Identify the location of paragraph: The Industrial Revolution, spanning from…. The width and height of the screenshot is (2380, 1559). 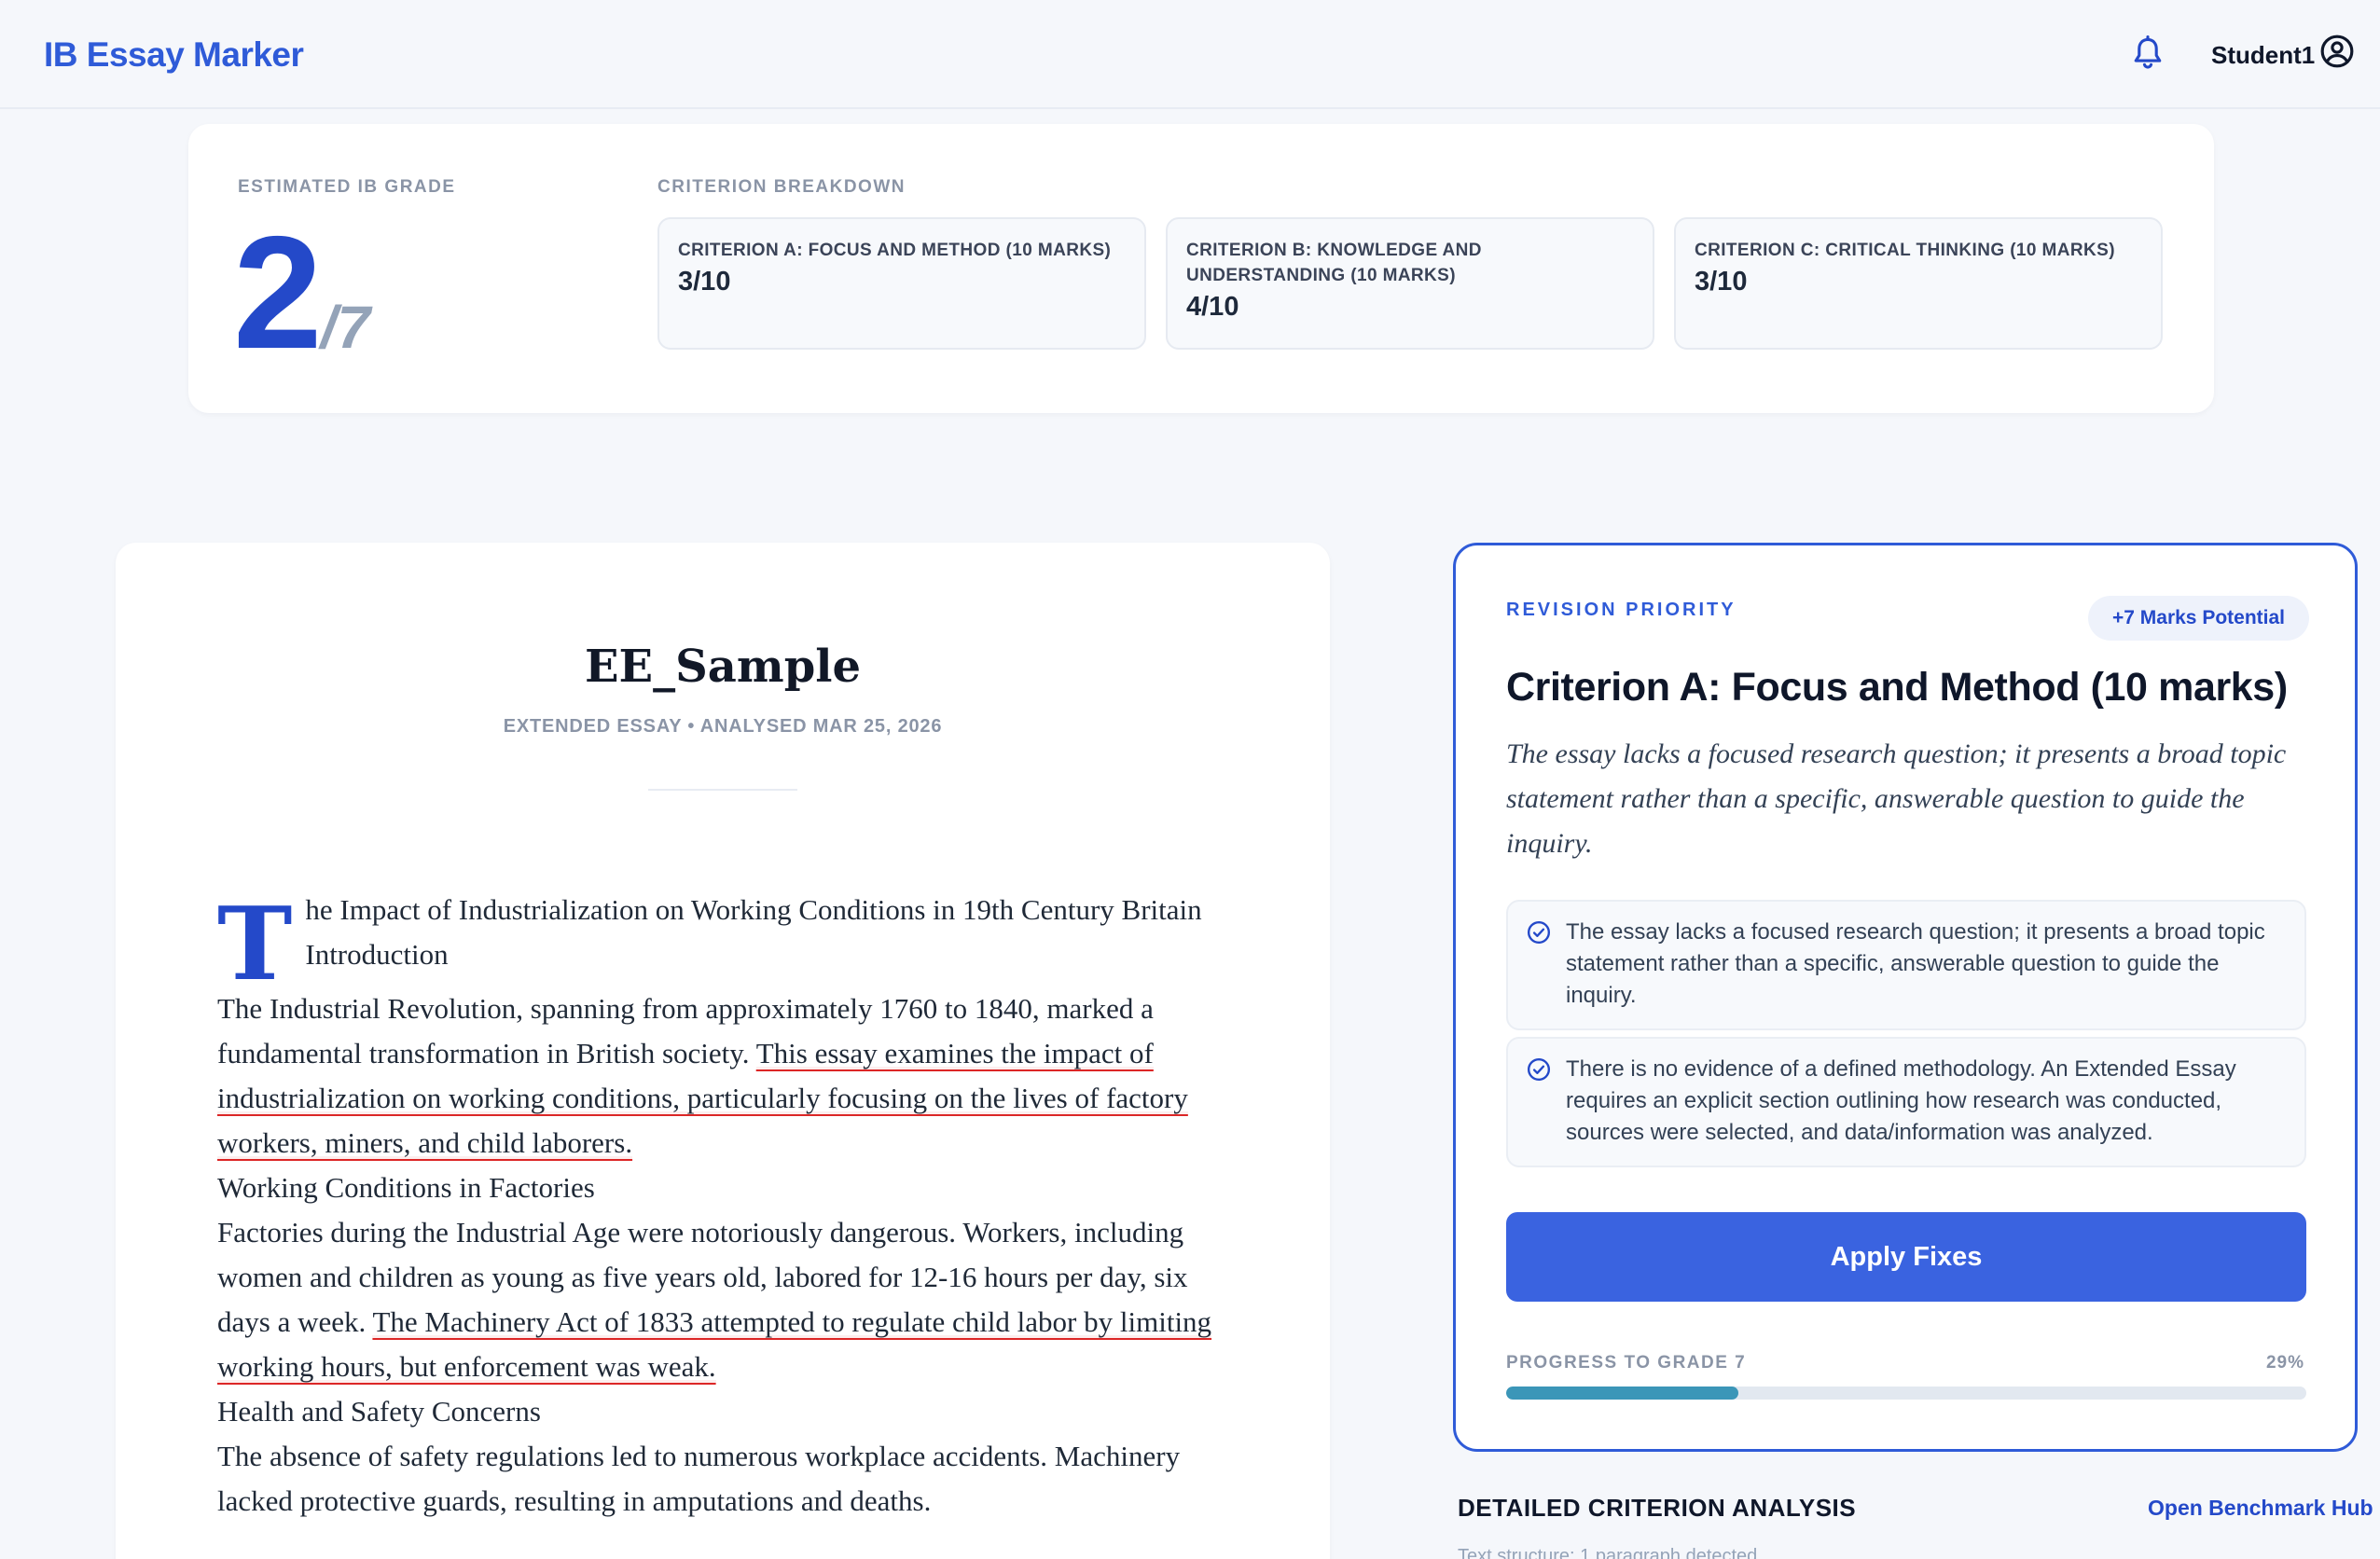
(725, 1076).